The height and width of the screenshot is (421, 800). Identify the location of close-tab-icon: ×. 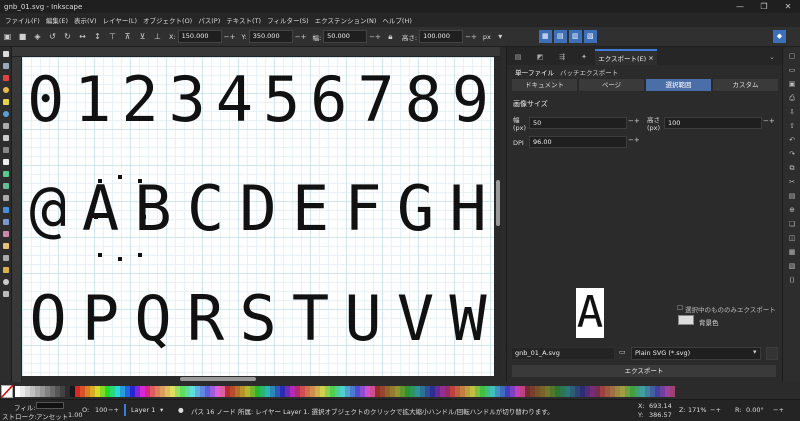
(650, 58).